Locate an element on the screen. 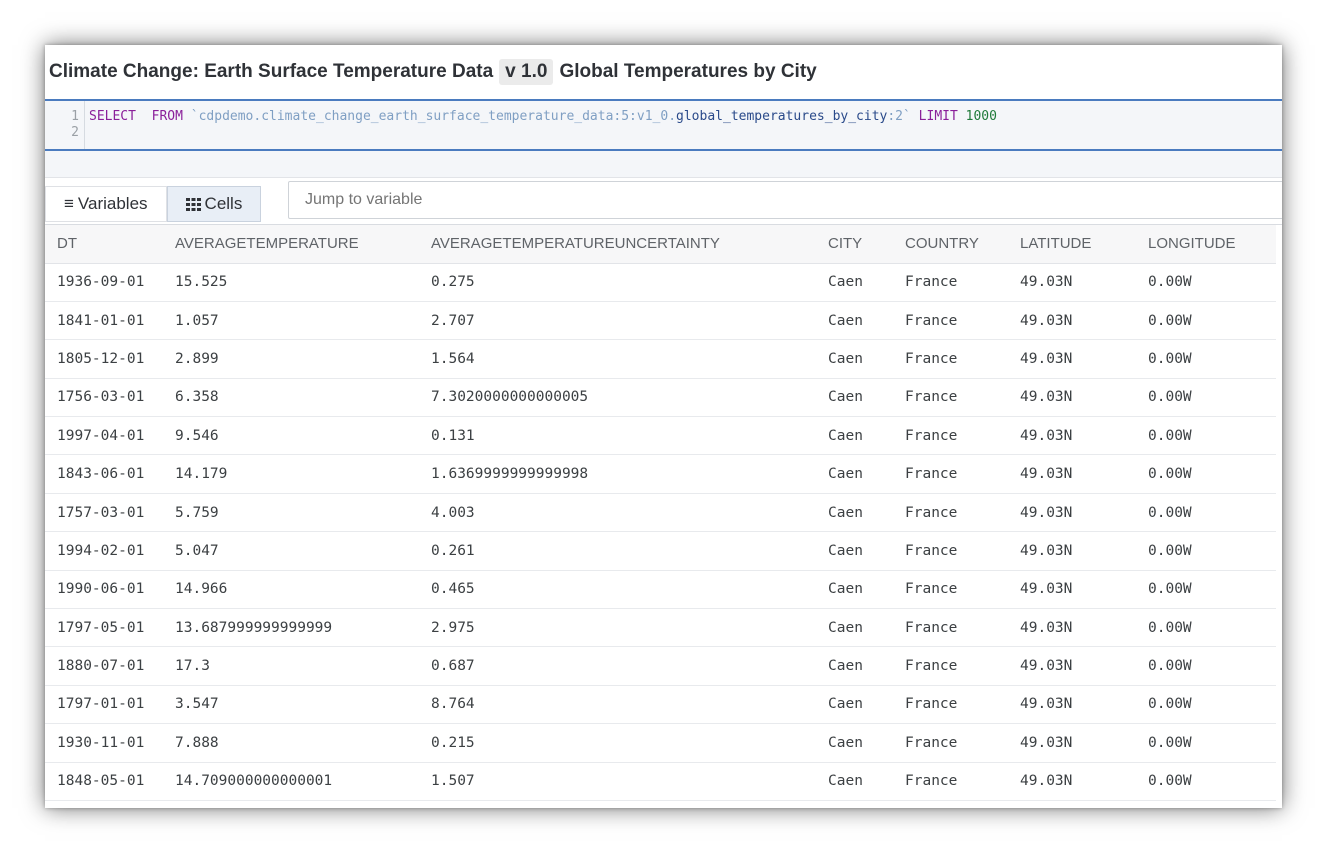 The height and width of the screenshot is (855, 1327). column-header-city: CITY is located at coordinates (854, 244).